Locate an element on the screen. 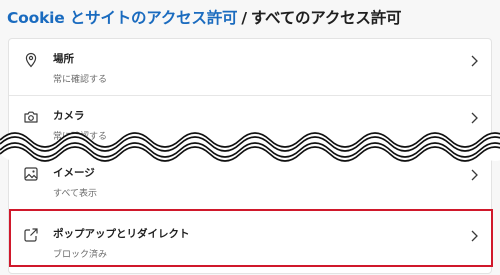 This screenshot has height=275, width=500. permission-title: 場所 is located at coordinates (63, 59).